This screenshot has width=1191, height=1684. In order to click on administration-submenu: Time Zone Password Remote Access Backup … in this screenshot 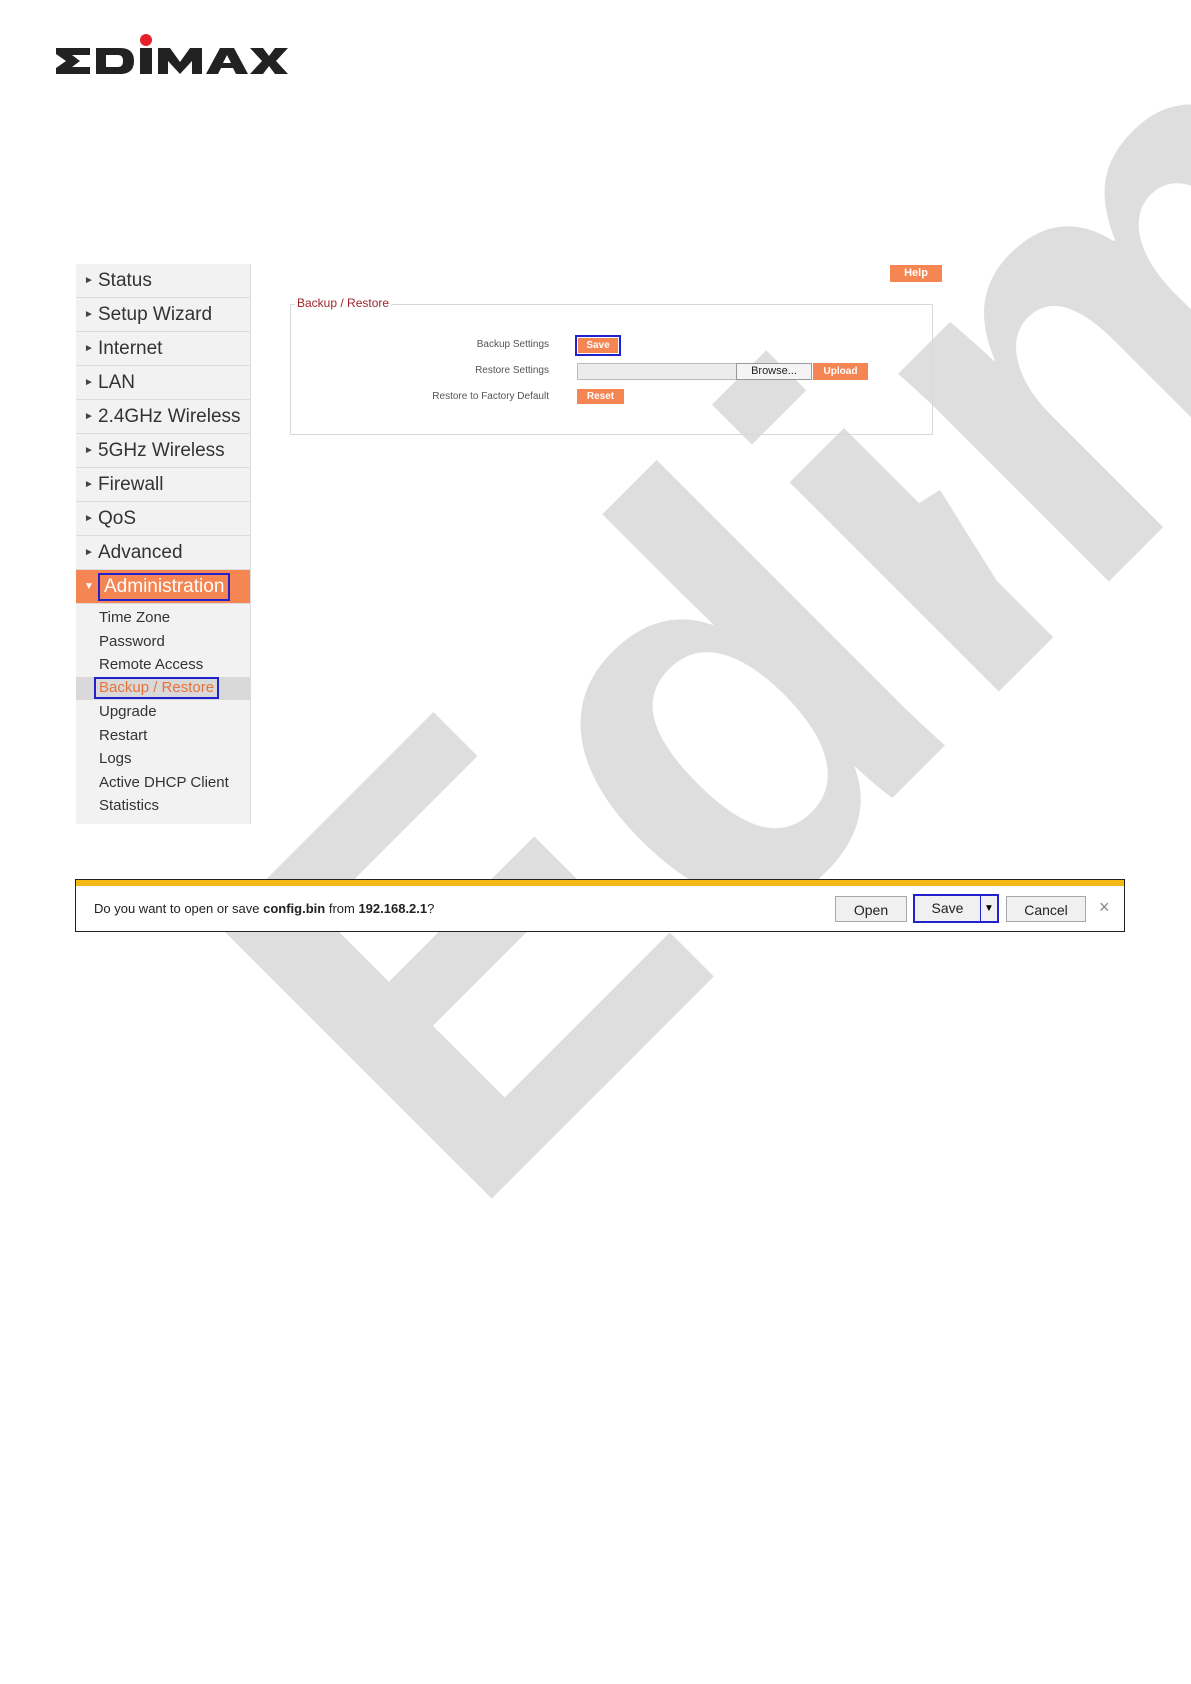, I will do `click(163, 711)`.